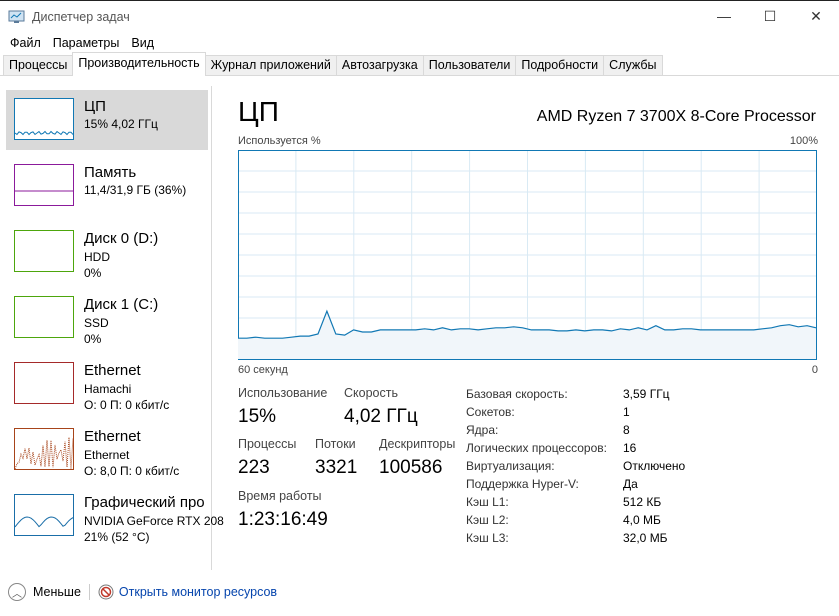 The image size is (839, 616). Describe the element at coordinates (645, 538) in the screenshot. I see `detail-value: 32,0 МБ` at that location.